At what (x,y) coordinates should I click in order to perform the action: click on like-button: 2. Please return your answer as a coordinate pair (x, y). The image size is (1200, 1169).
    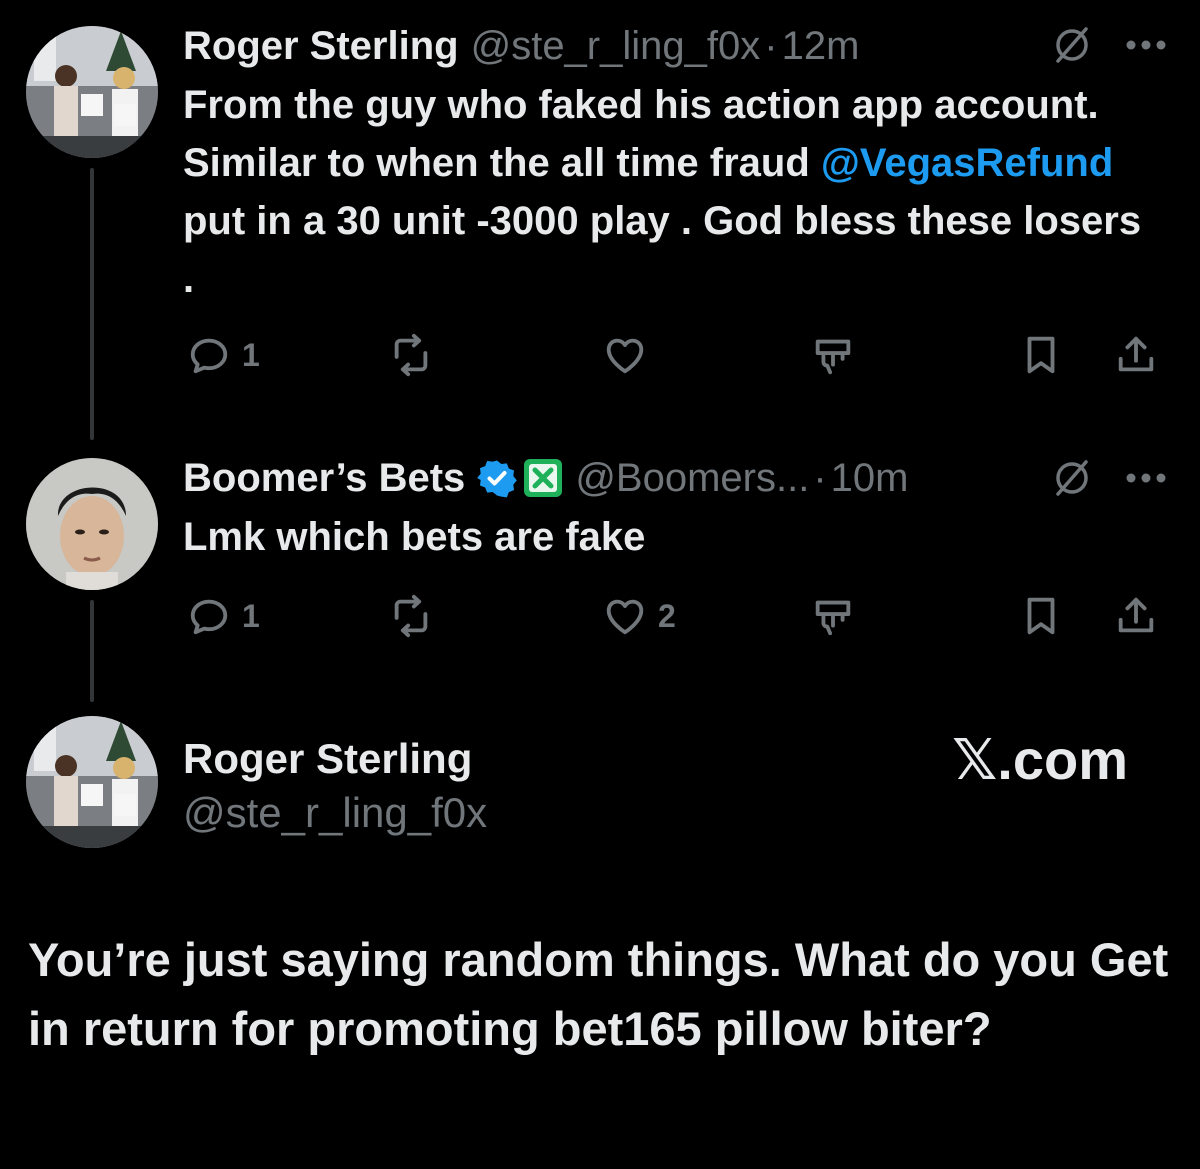
    Looking at the image, I should click on (639, 616).